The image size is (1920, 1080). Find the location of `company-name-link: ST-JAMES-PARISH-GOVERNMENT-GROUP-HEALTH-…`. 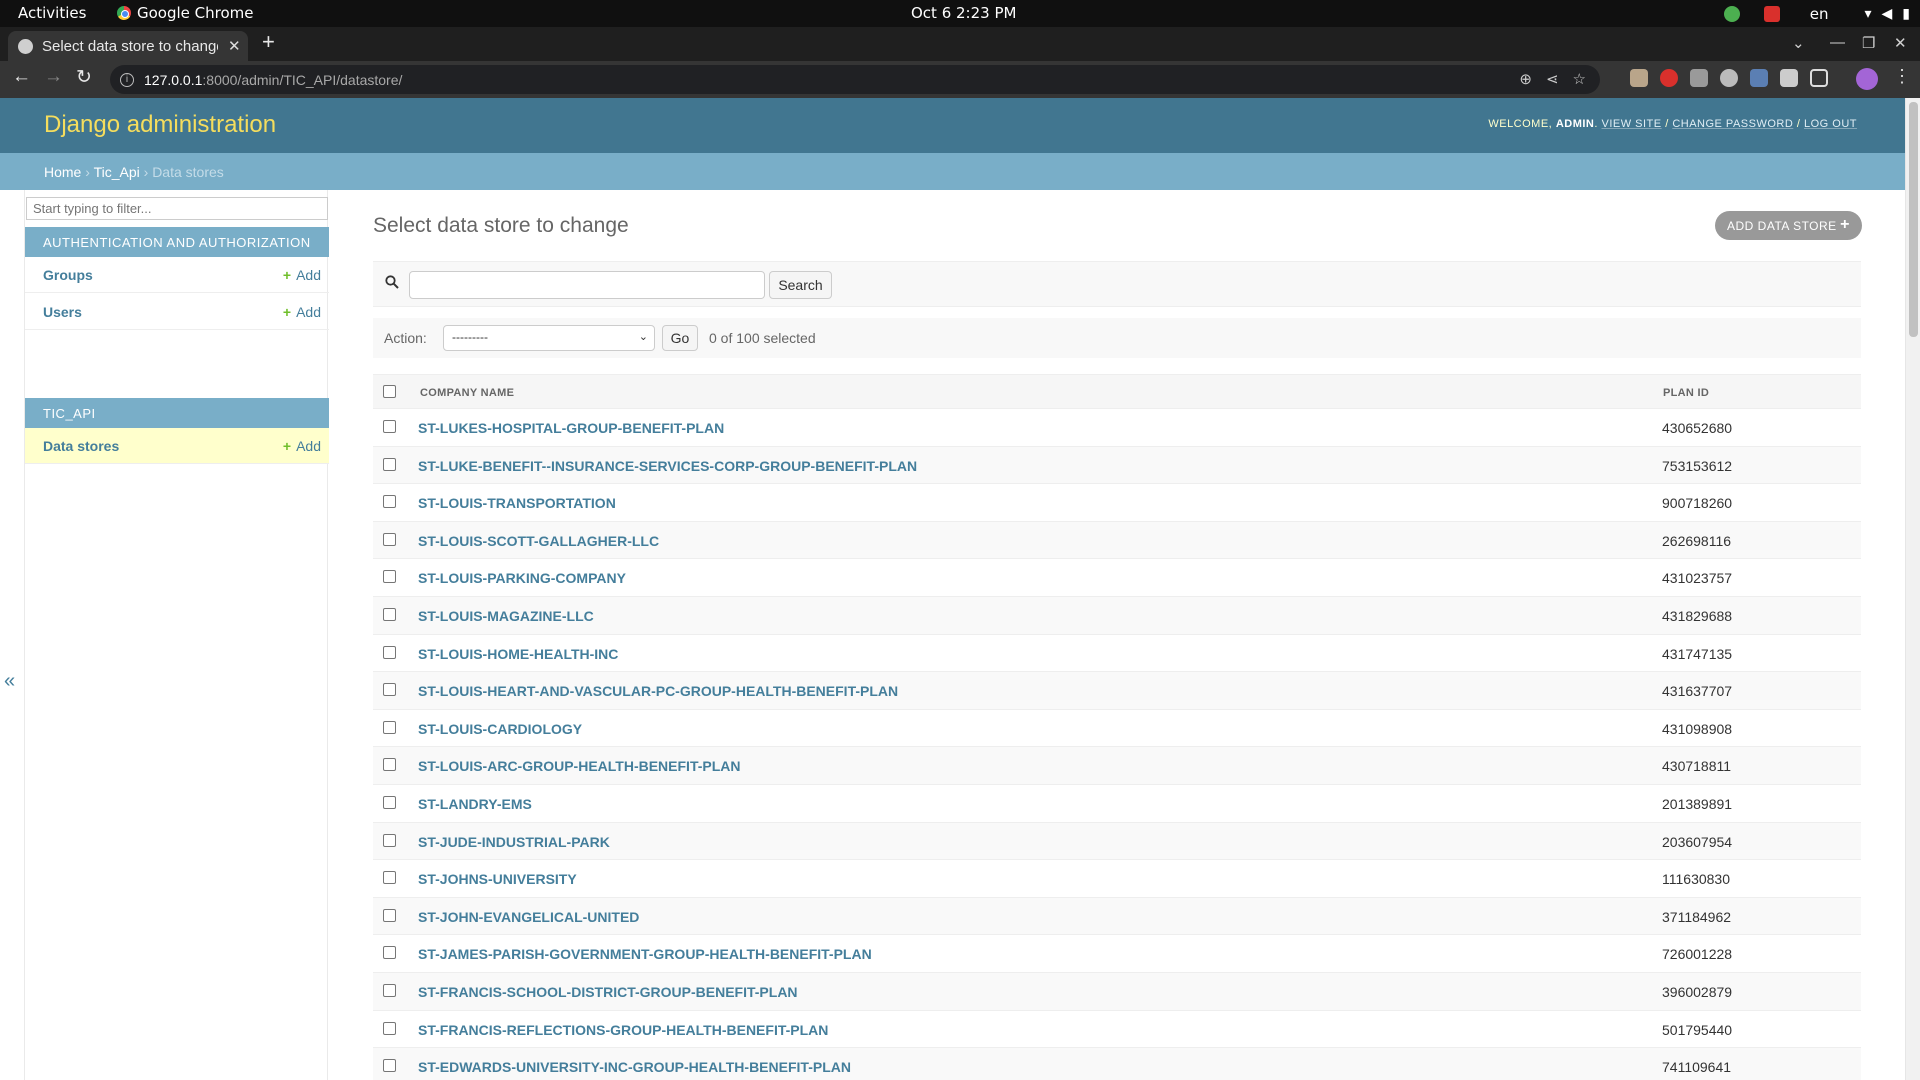

company-name-link: ST-JAMES-PARISH-GOVERNMENT-GROUP-HEALTH-… is located at coordinates (645, 954).